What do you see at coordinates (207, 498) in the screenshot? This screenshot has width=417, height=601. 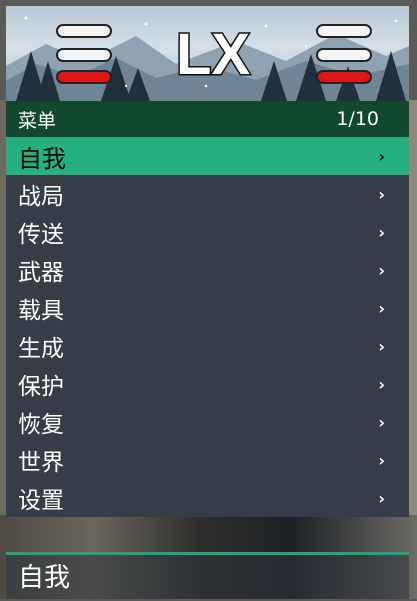 I see `menu-item-settings: 设置 ›` at bounding box center [207, 498].